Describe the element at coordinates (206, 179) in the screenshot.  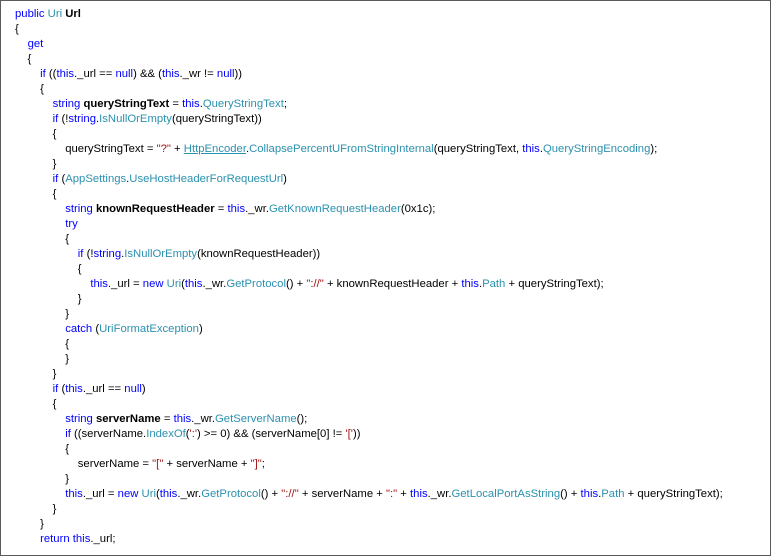
I see `identifier-token: UseHostHeaderForRequestUrl` at that location.